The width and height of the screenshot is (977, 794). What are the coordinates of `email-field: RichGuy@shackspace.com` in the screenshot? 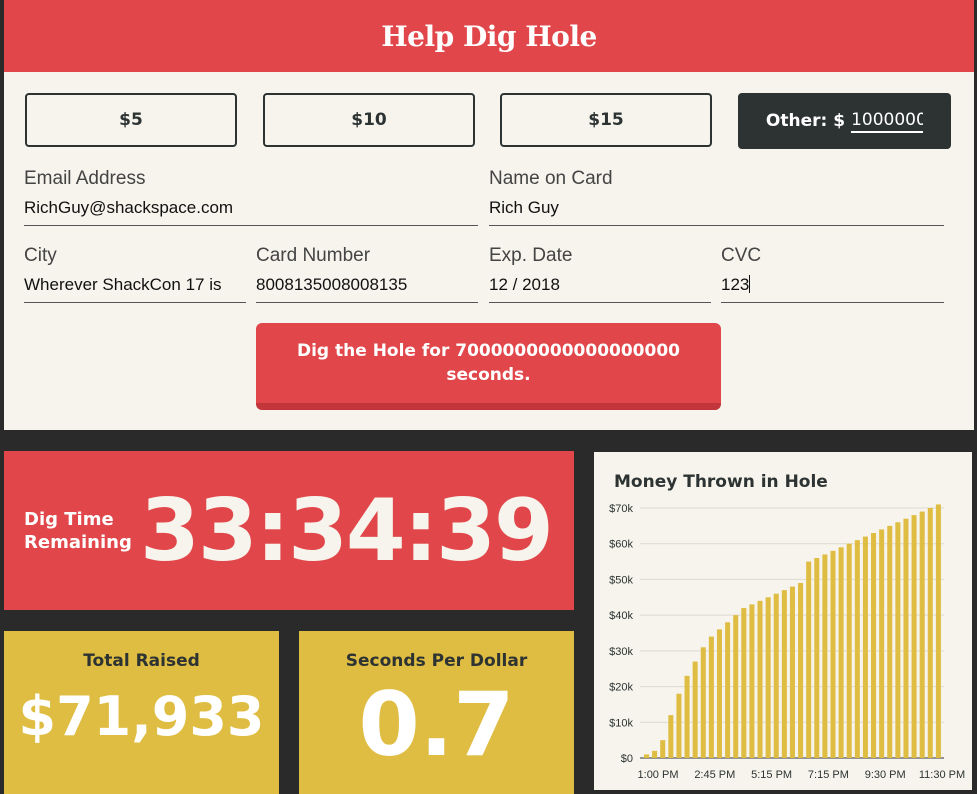 It's located at (251, 212).